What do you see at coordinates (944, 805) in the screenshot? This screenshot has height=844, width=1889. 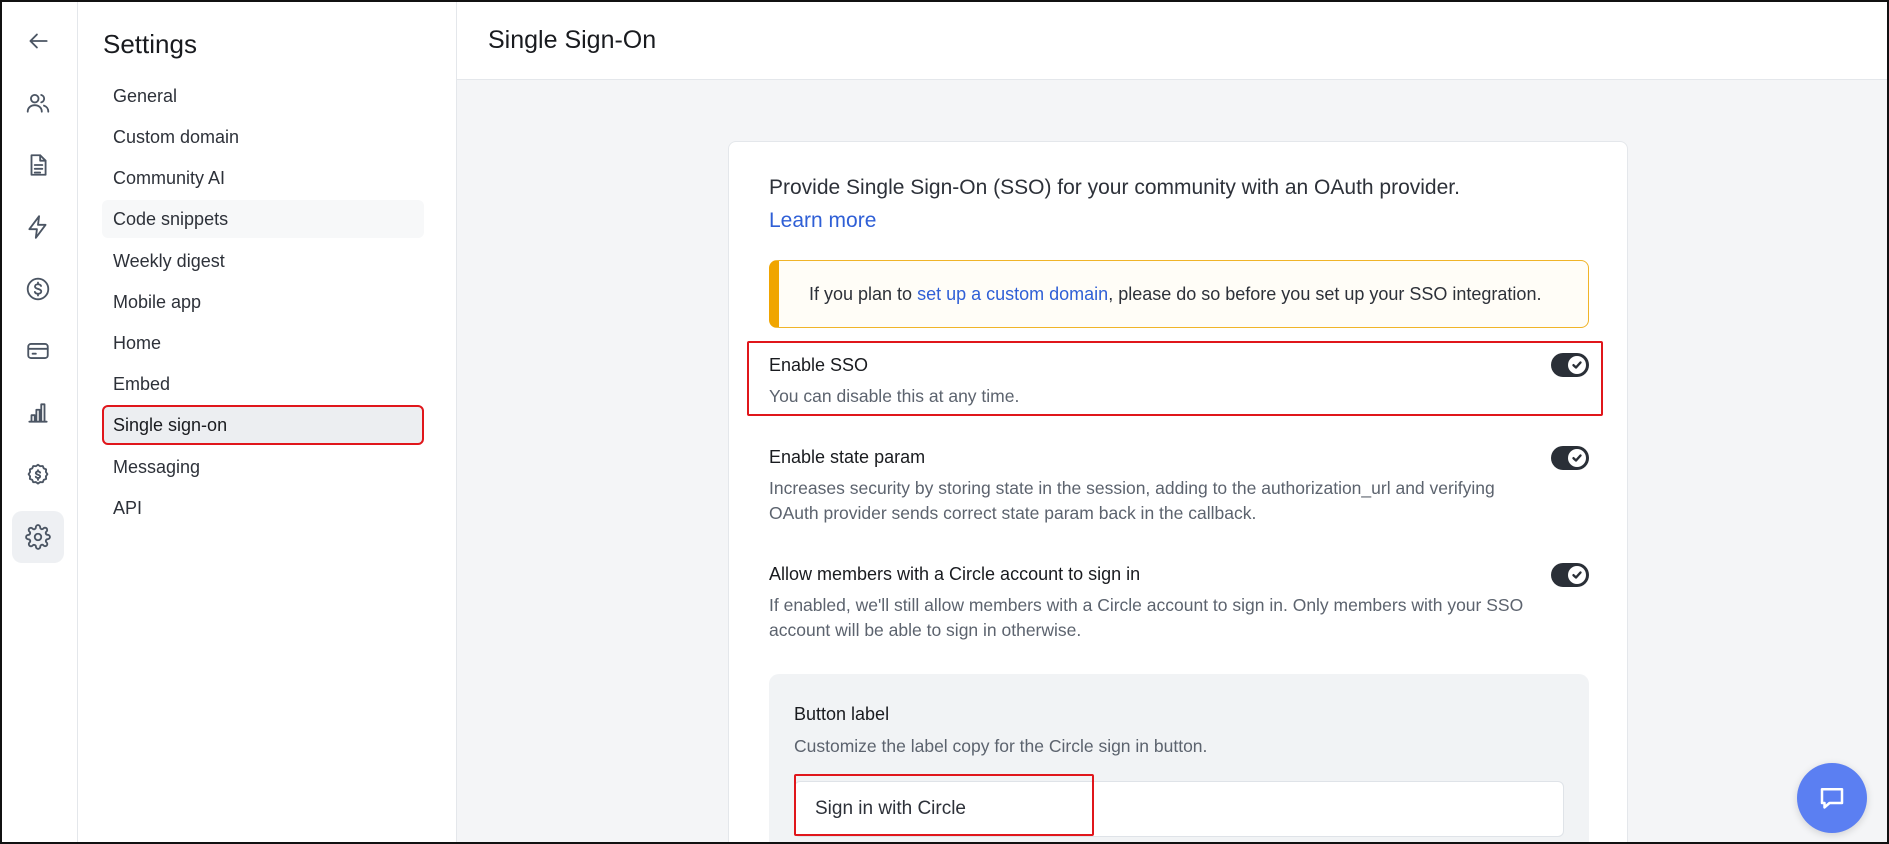 I see `button-label-highlight` at bounding box center [944, 805].